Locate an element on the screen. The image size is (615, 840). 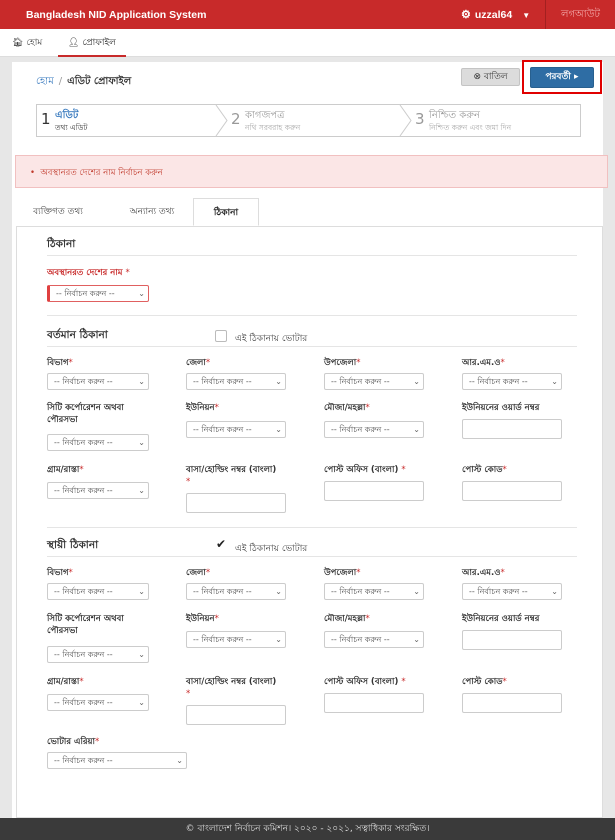
user-icon: 👤︎ is located at coordinates (74, 43).